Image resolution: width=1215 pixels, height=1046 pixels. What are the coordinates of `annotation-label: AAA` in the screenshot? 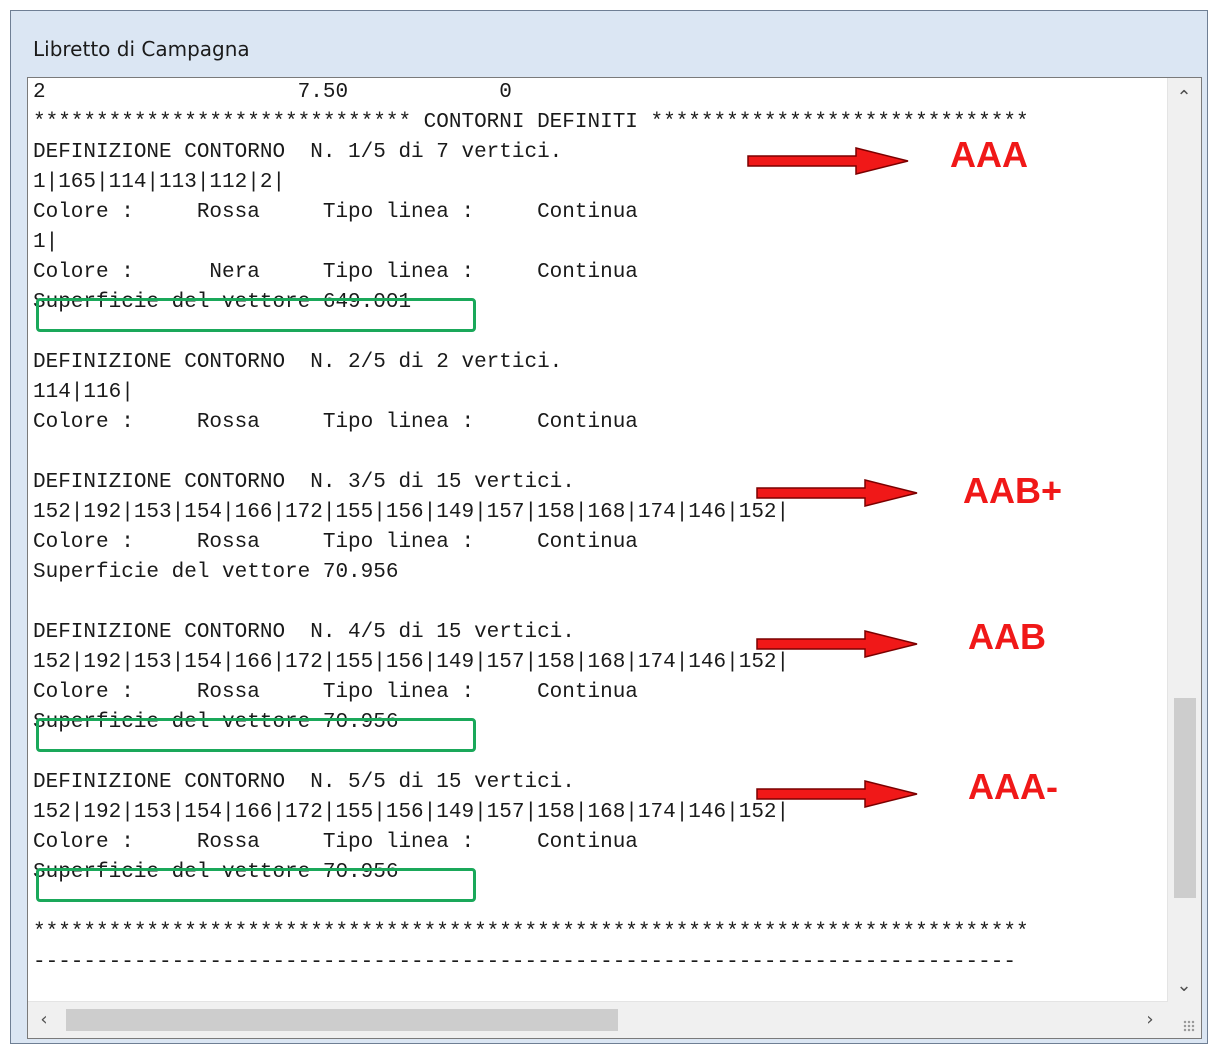 It's located at (989, 154).